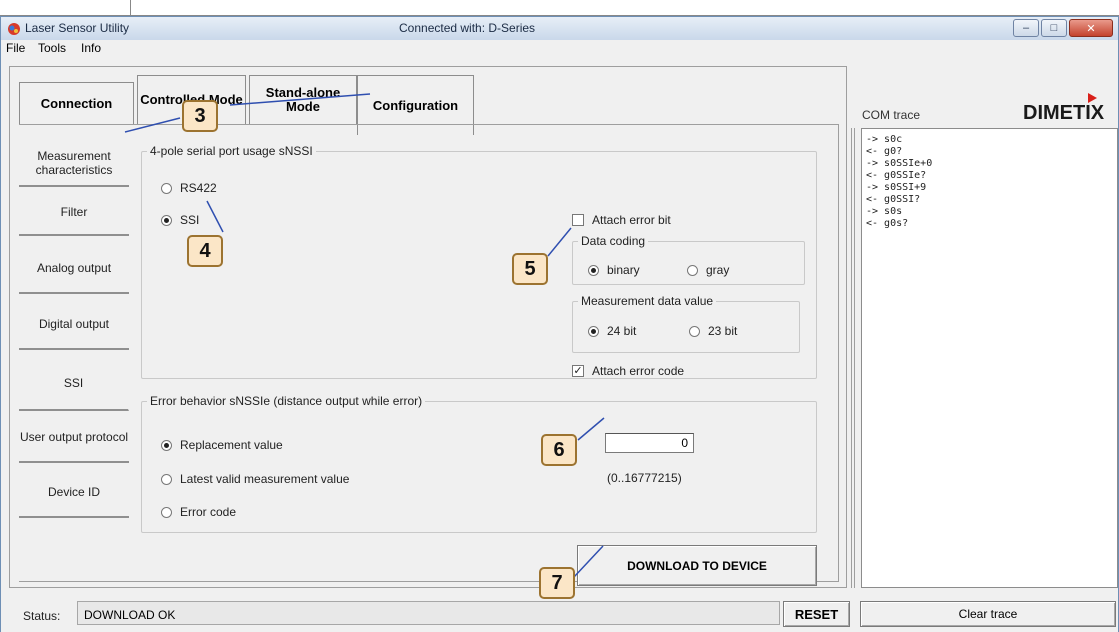 The width and height of the screenshot is (1119, 632). I want to click on callout-5: 5, so click(530, 269).